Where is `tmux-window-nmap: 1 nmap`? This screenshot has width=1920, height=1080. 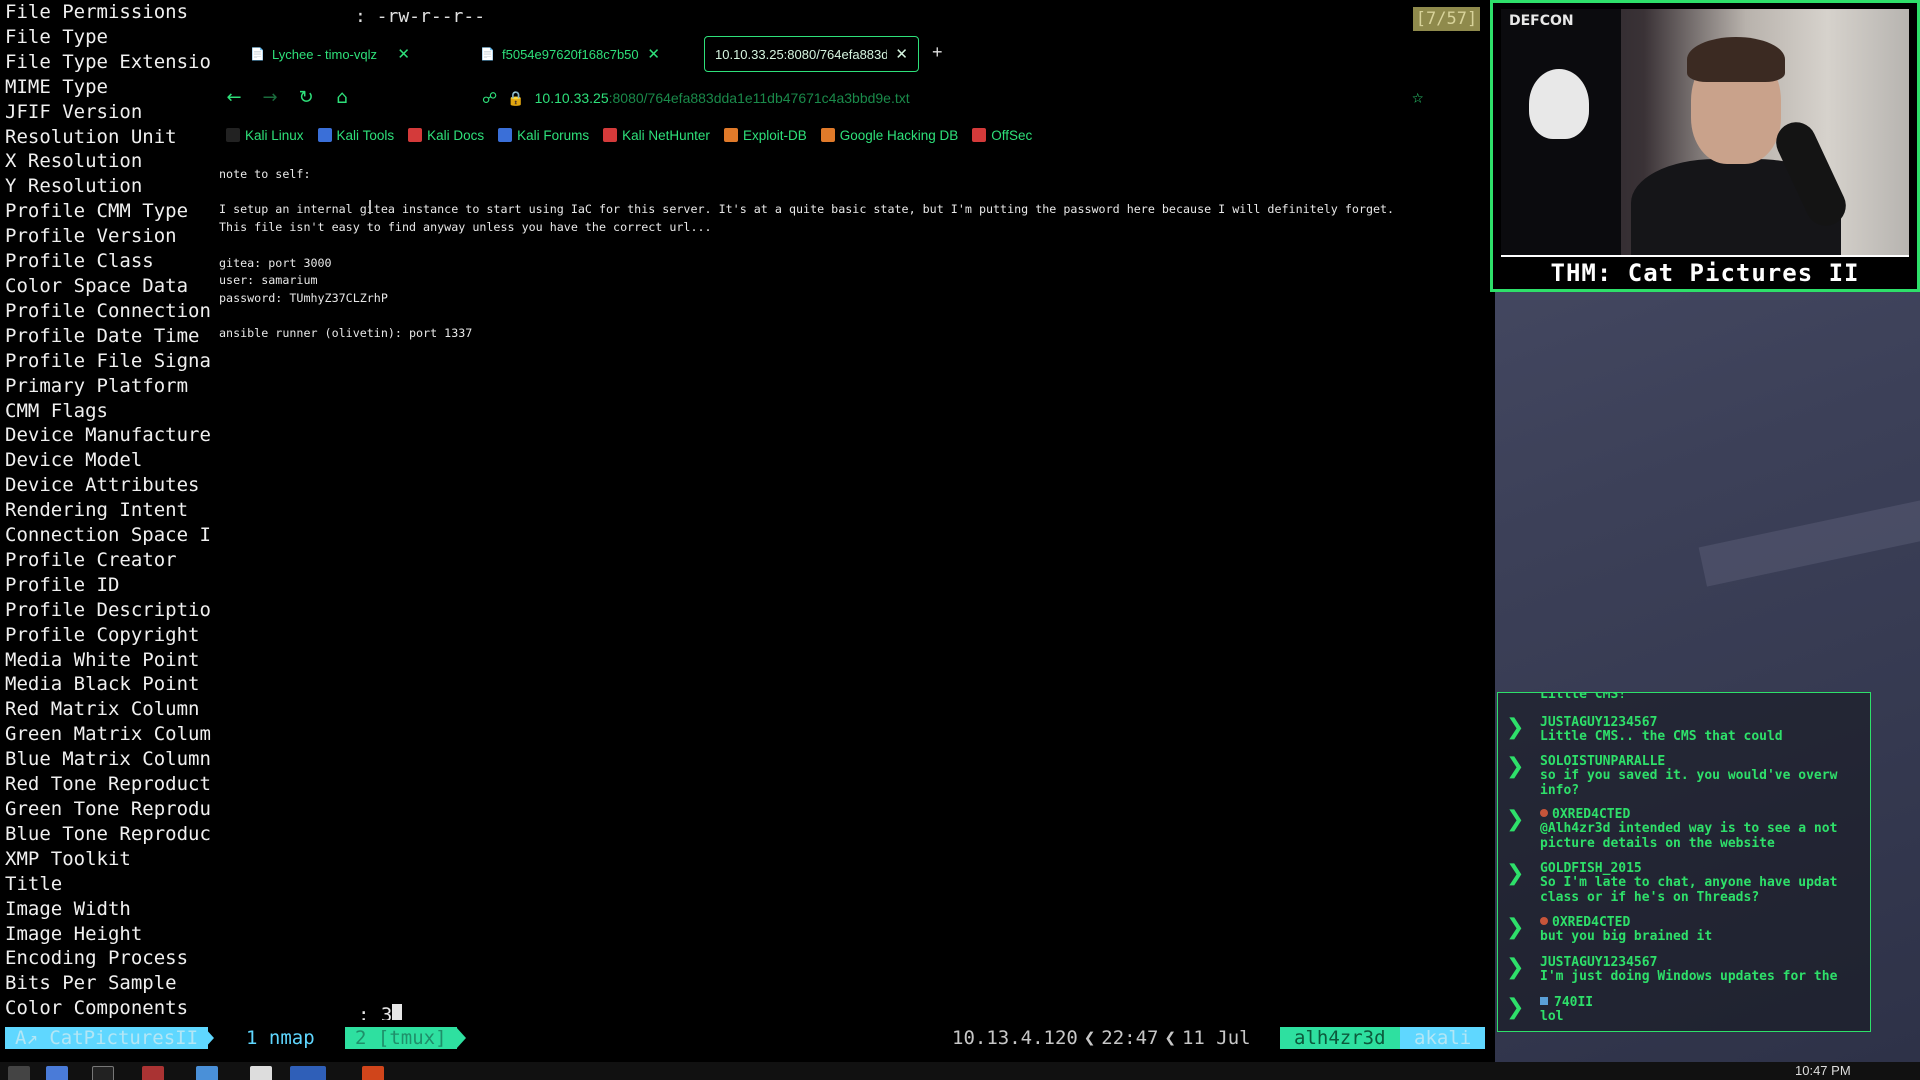 tmux-window-nmap: 1 nmap is located at coordinates (280, 1038).